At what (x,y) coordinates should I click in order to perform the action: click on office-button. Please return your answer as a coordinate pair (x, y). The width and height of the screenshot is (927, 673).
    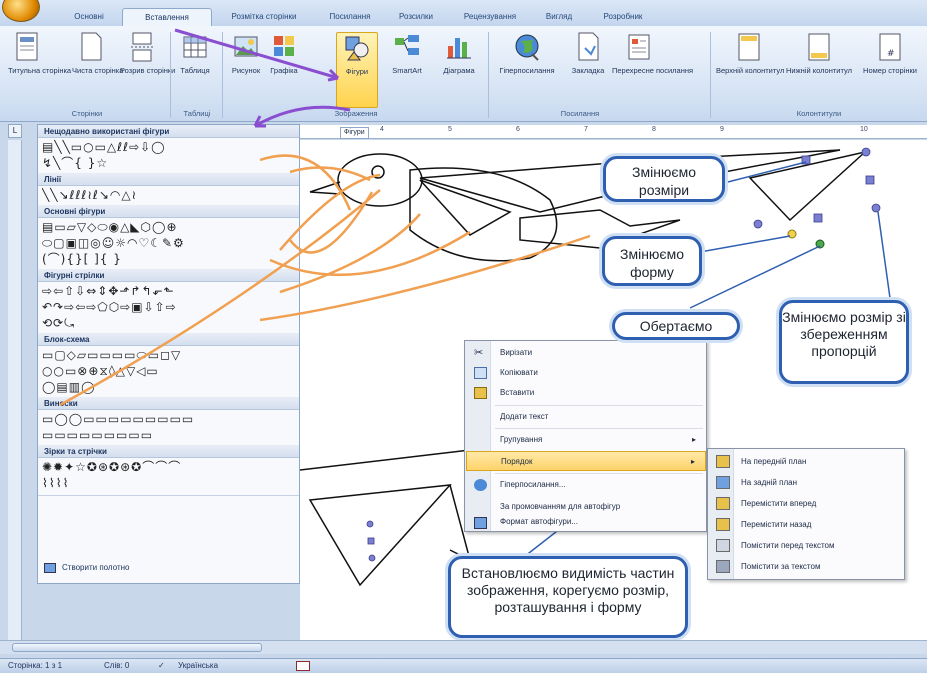
    Looking at the image, I should click on (21, 11).